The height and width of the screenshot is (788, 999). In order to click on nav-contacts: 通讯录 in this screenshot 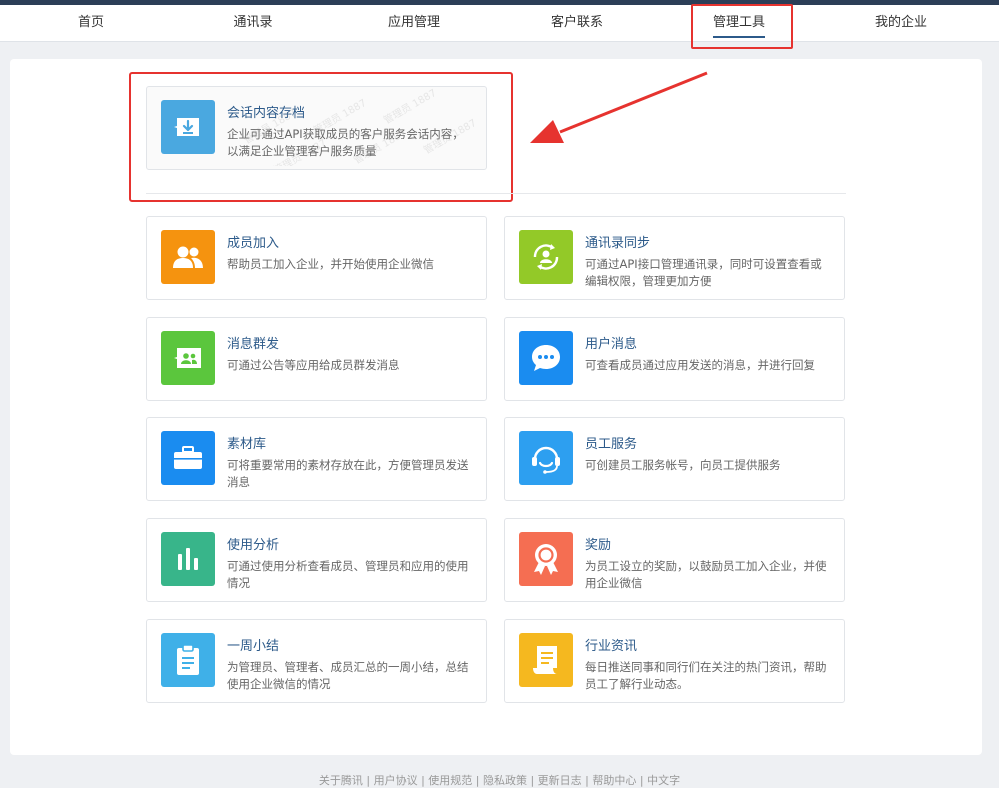, I will do `click(252, 23)`.